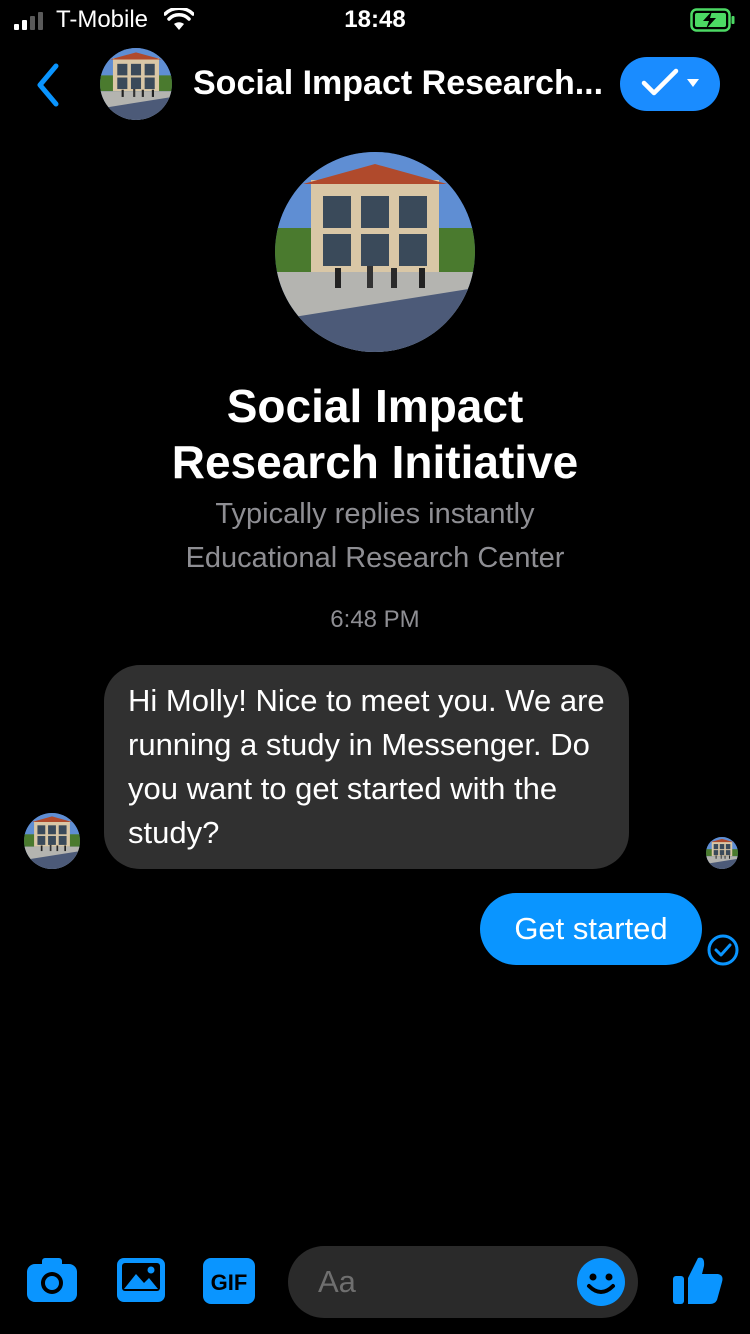 Image resolution: width=750 pixels, height=1334 pixels. Describe the element at coordinates (375, 406) in the screenshot. I see `profile-name-line1: Social Impact` at that location.